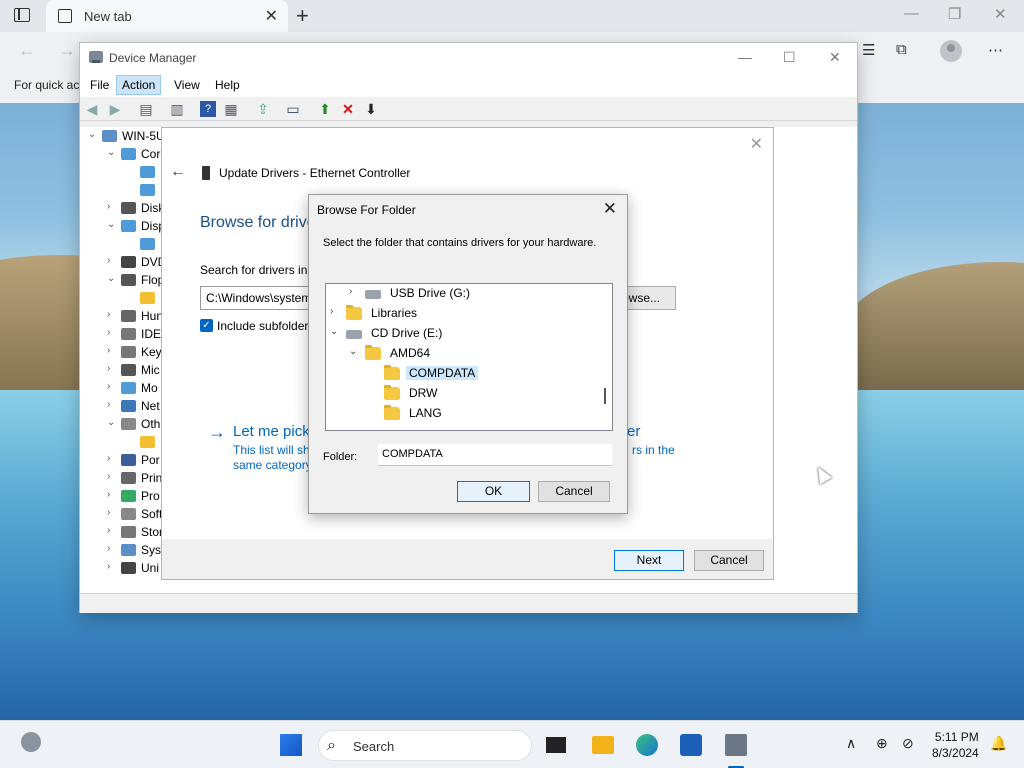 The width and height of the screenshot is (1024, 768). What do you see at coordinates (147, 298) in the screenshot?
I see `warning-icon` at bounding box center [147, 298].